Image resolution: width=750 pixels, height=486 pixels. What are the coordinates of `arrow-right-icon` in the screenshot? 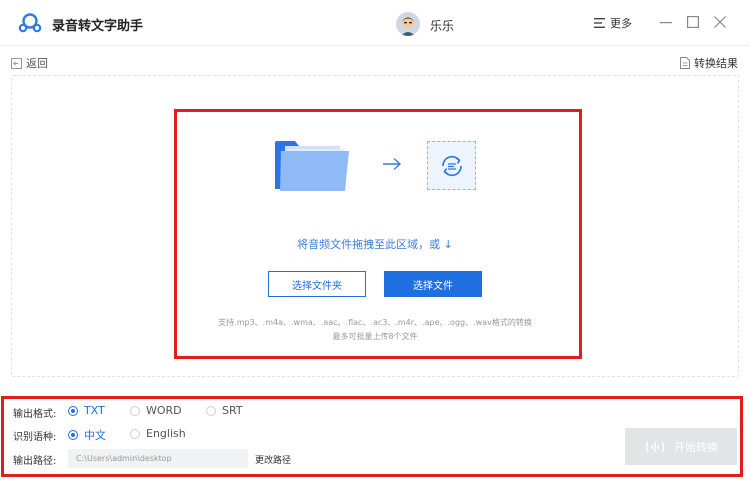 It's located at (392, 164).